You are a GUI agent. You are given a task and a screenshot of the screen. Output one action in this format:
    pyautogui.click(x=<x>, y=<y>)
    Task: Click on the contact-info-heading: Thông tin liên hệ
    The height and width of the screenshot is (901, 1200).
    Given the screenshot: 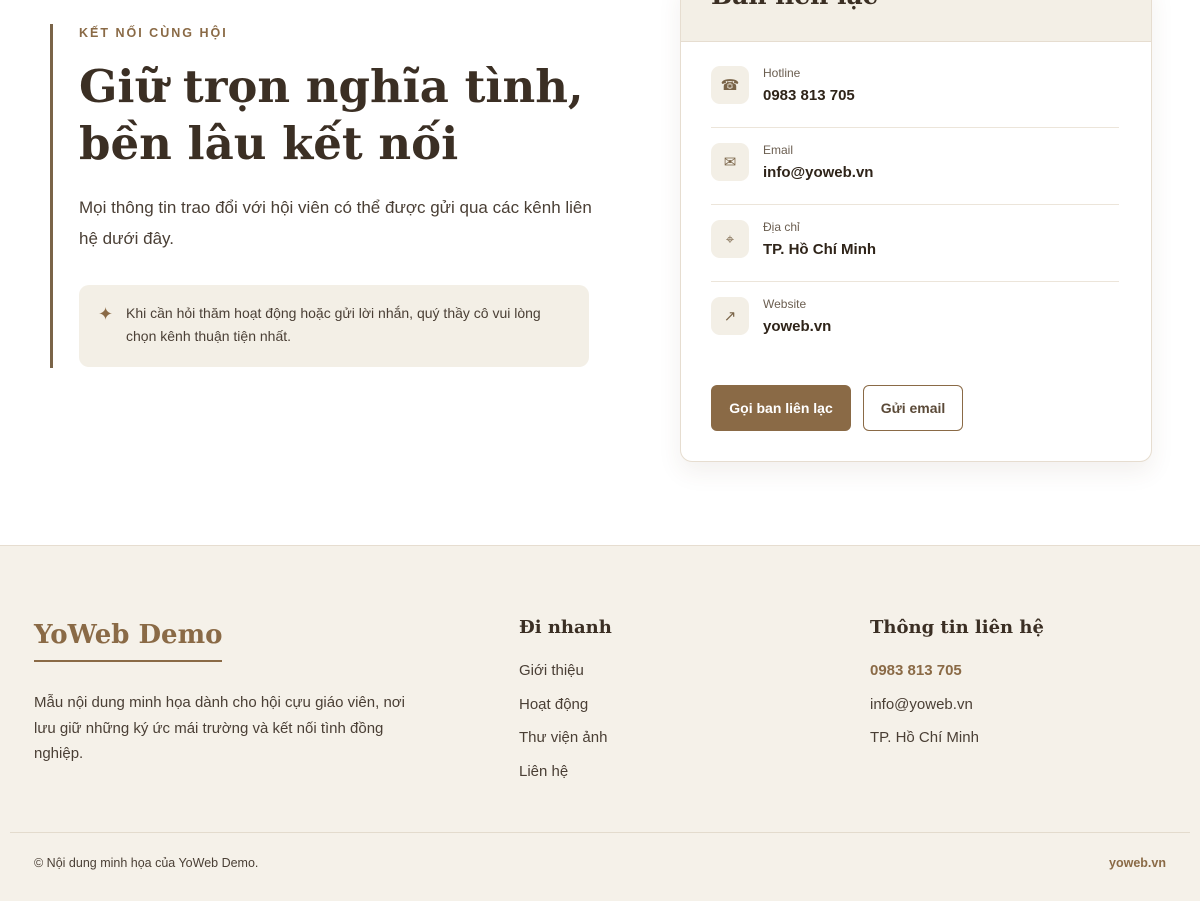 What is the action you would take?
    pyautogui.click(x=957, y=627)
    